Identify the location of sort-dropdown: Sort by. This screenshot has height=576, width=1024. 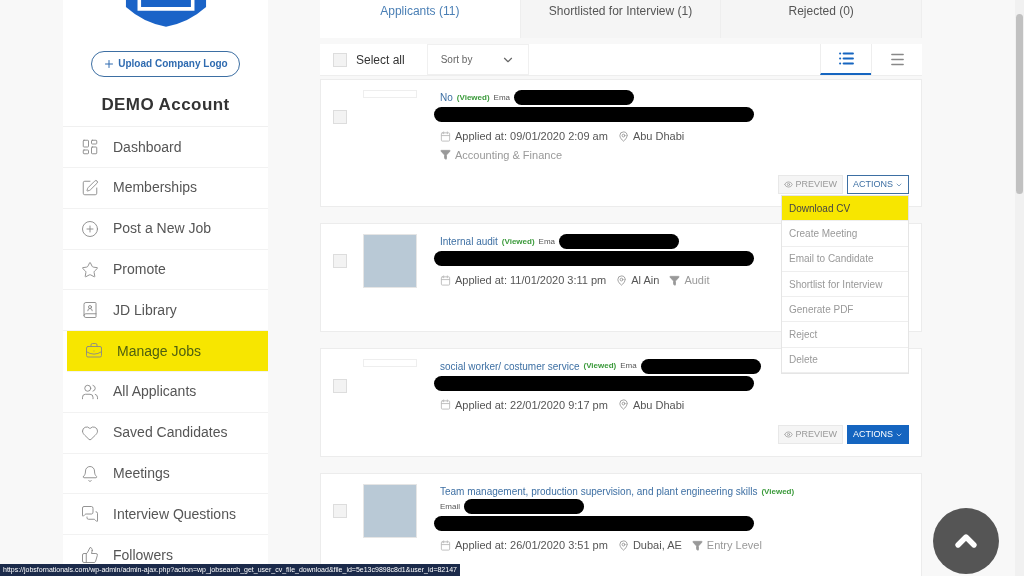
(477, 59).